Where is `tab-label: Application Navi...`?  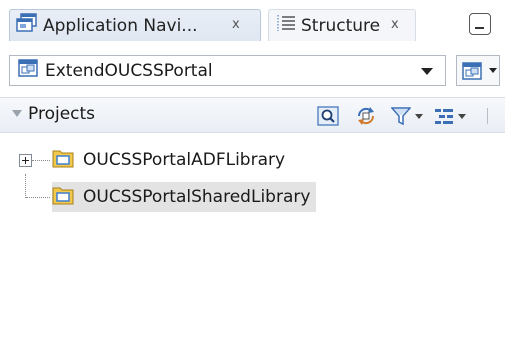
tab-label: Application Navi... is located at coordinates (120, 25).